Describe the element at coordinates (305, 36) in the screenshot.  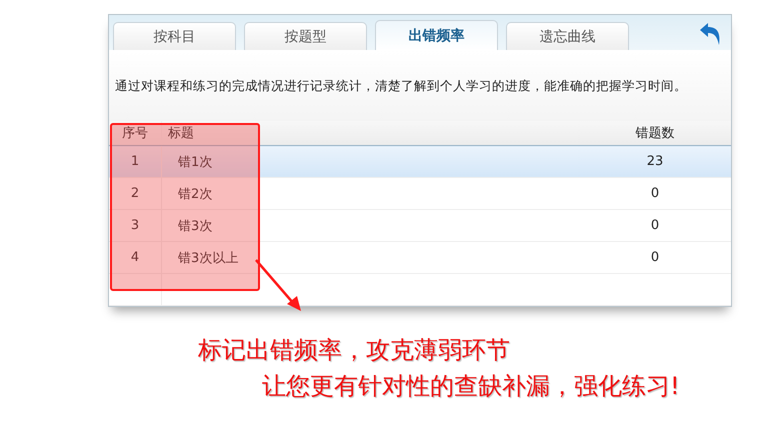
I see `tab: 按题型` at that location.